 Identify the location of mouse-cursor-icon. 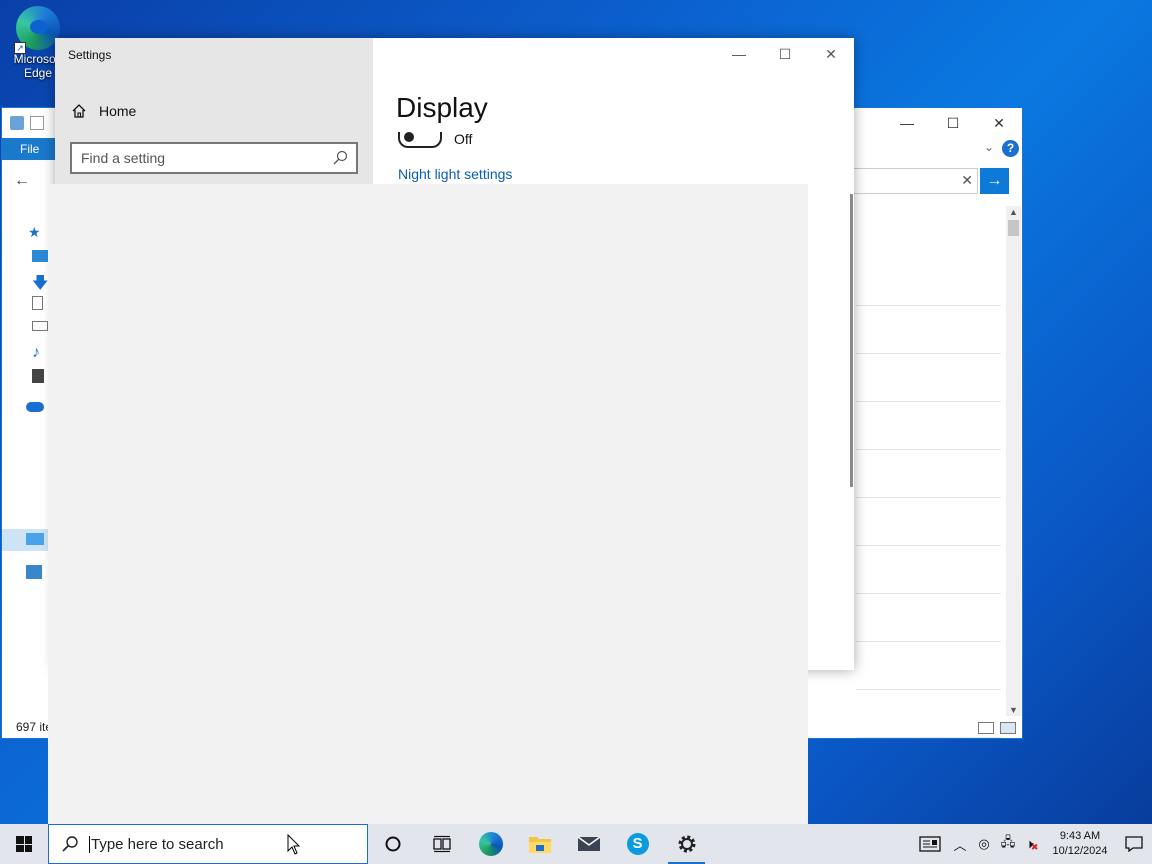
(294, 844).